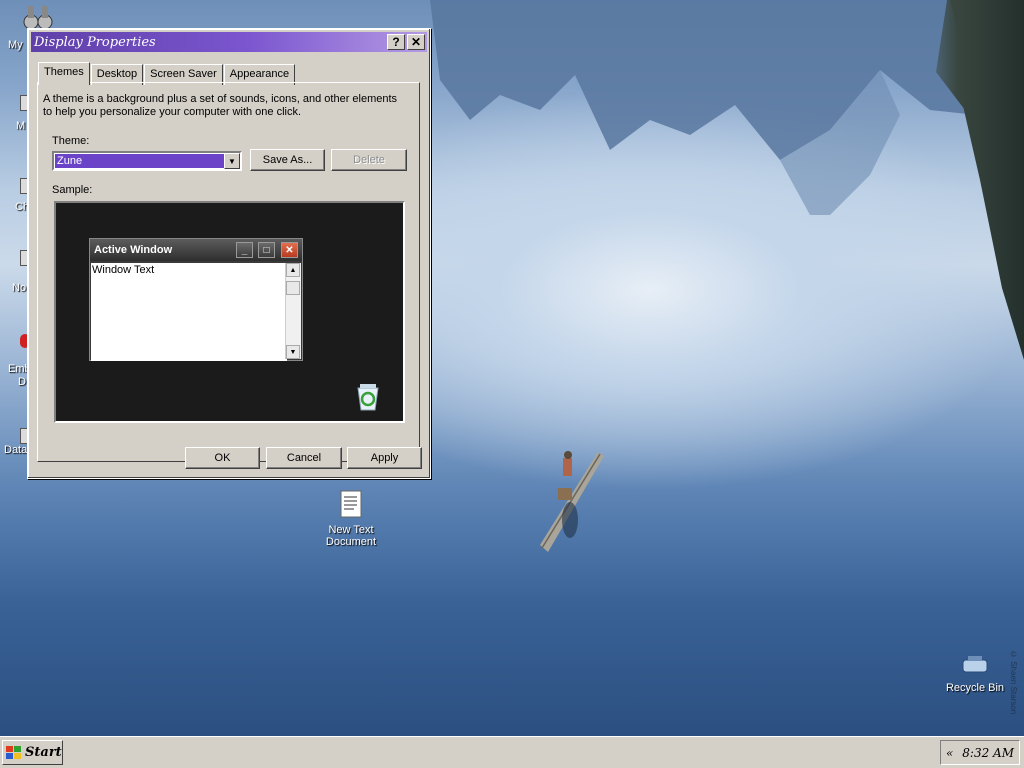 Image resolution: width=1024 pixels, height=768 pixels. Describe the element at coordinates (416, 42) in the screenshot. I see `close-button: ✕` at that location.